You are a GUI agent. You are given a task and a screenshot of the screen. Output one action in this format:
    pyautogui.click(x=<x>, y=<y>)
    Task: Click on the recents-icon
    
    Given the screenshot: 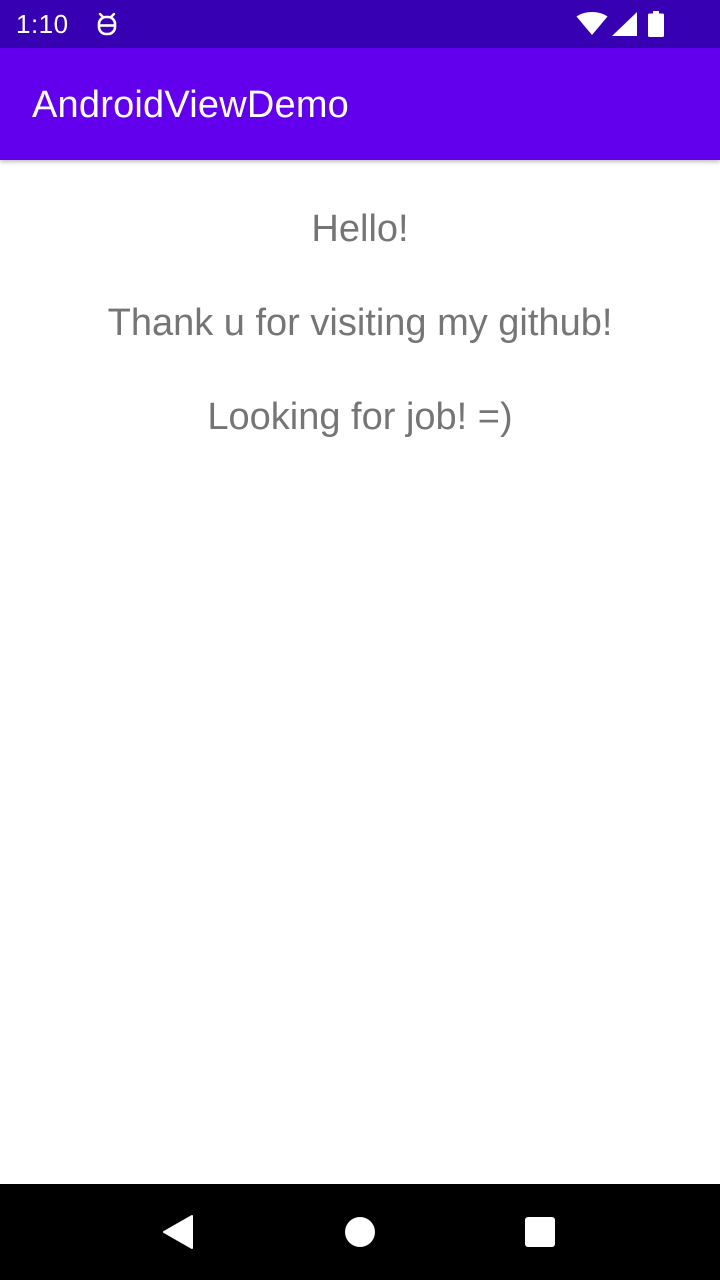 What is the action you would take?
    pyautogui.click(x=540, y=1232)
    